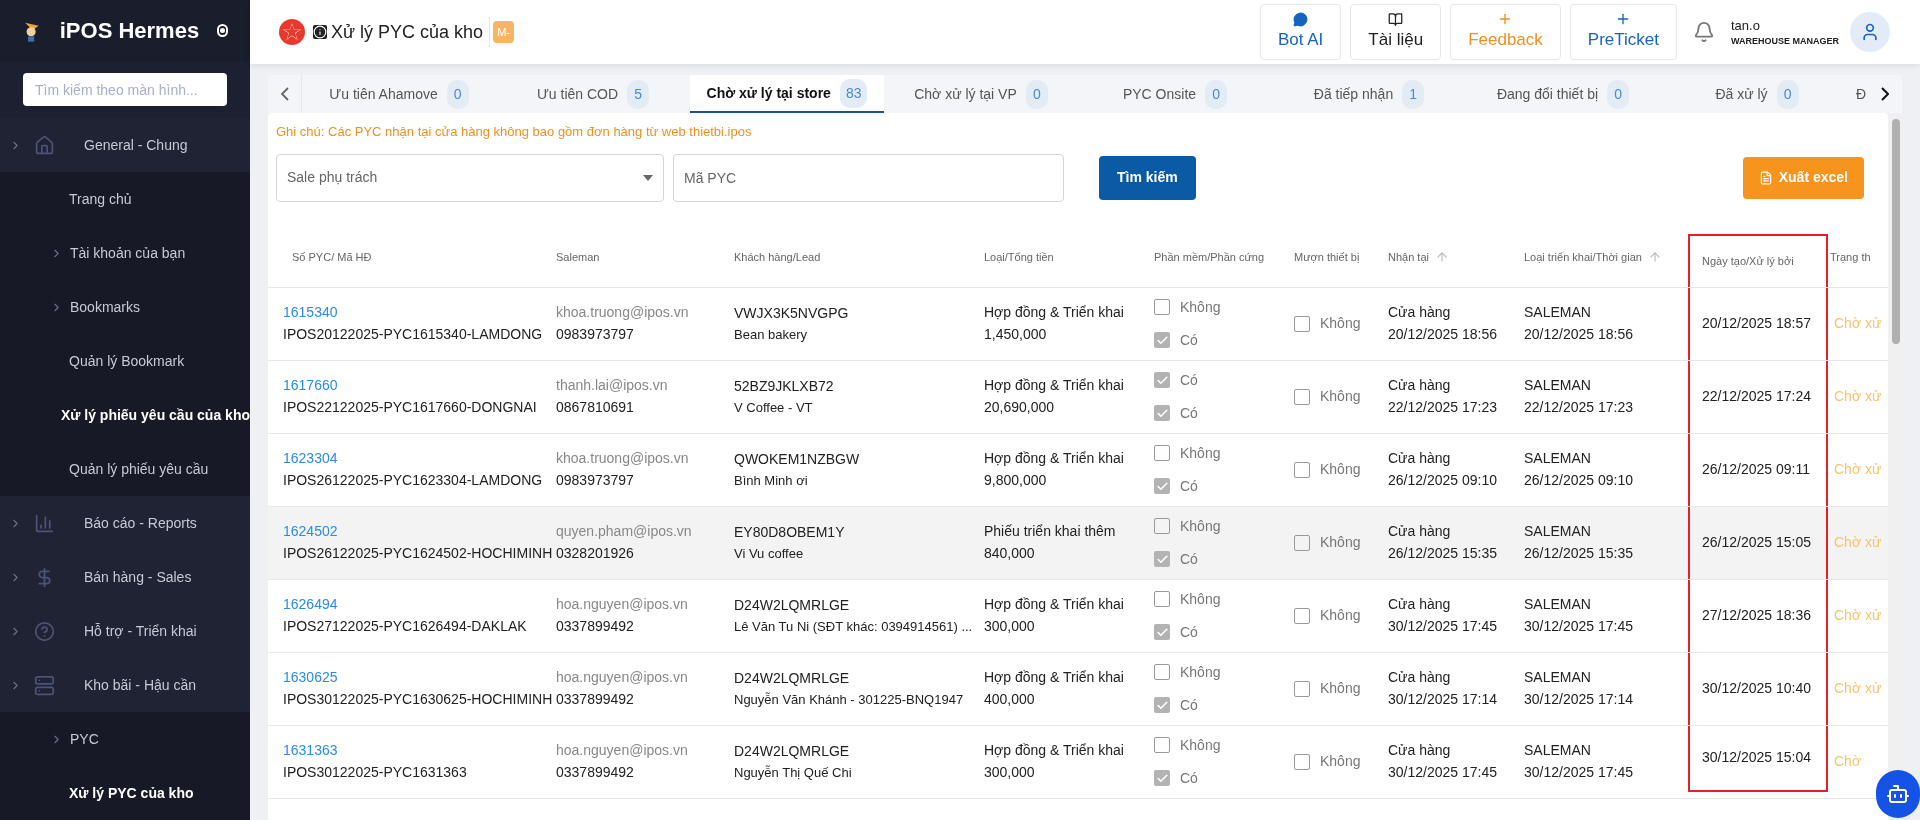  Describe the element at coordinates (1175, 94) in the screenshot. I see `tab: PYC Onsite 0` at that location.